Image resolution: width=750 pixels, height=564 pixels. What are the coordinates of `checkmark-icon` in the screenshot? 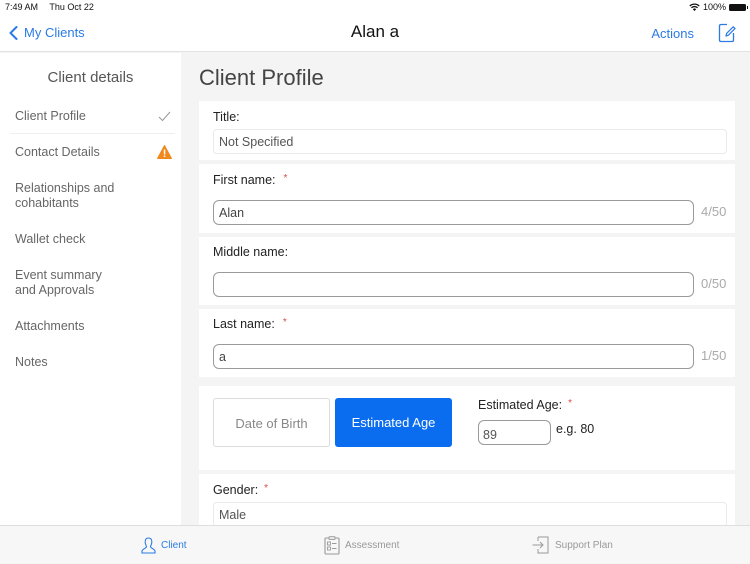 It's located at (164, 116).